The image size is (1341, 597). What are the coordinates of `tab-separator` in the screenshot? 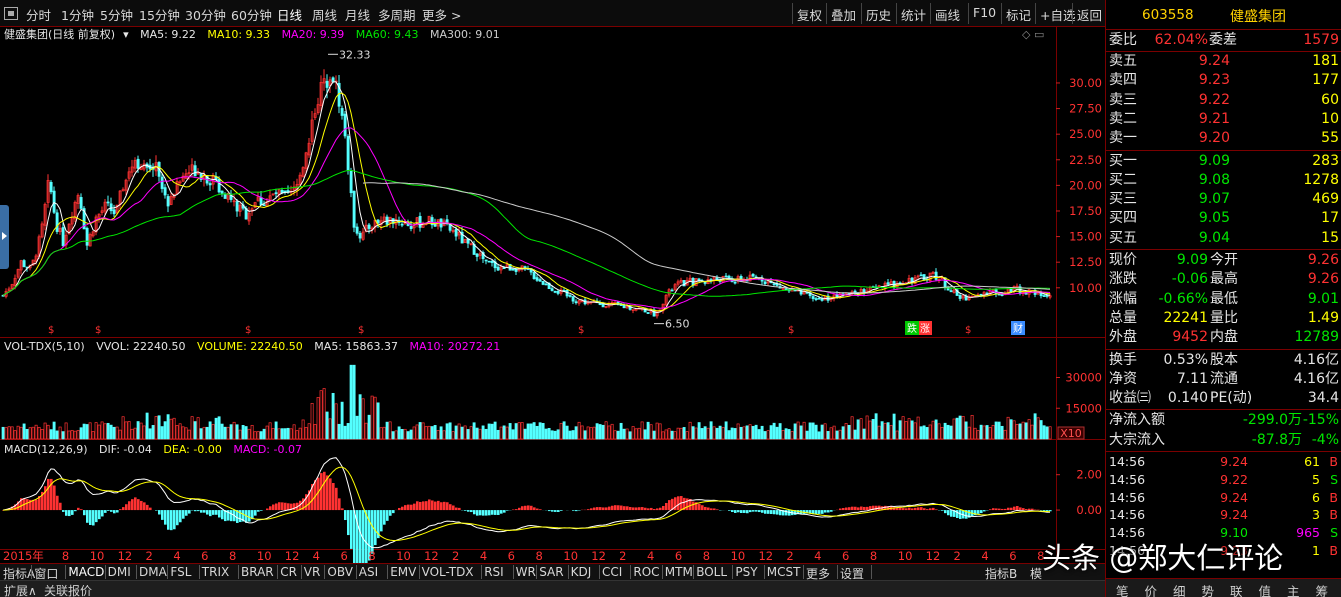 It's located at (694, 572).